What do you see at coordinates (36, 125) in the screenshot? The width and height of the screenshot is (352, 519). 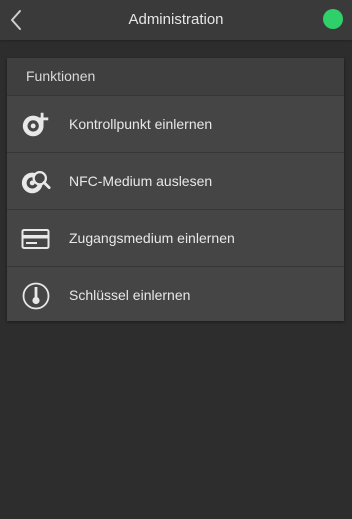 I see `target-plus-icon` at bounding box center [36, 125].